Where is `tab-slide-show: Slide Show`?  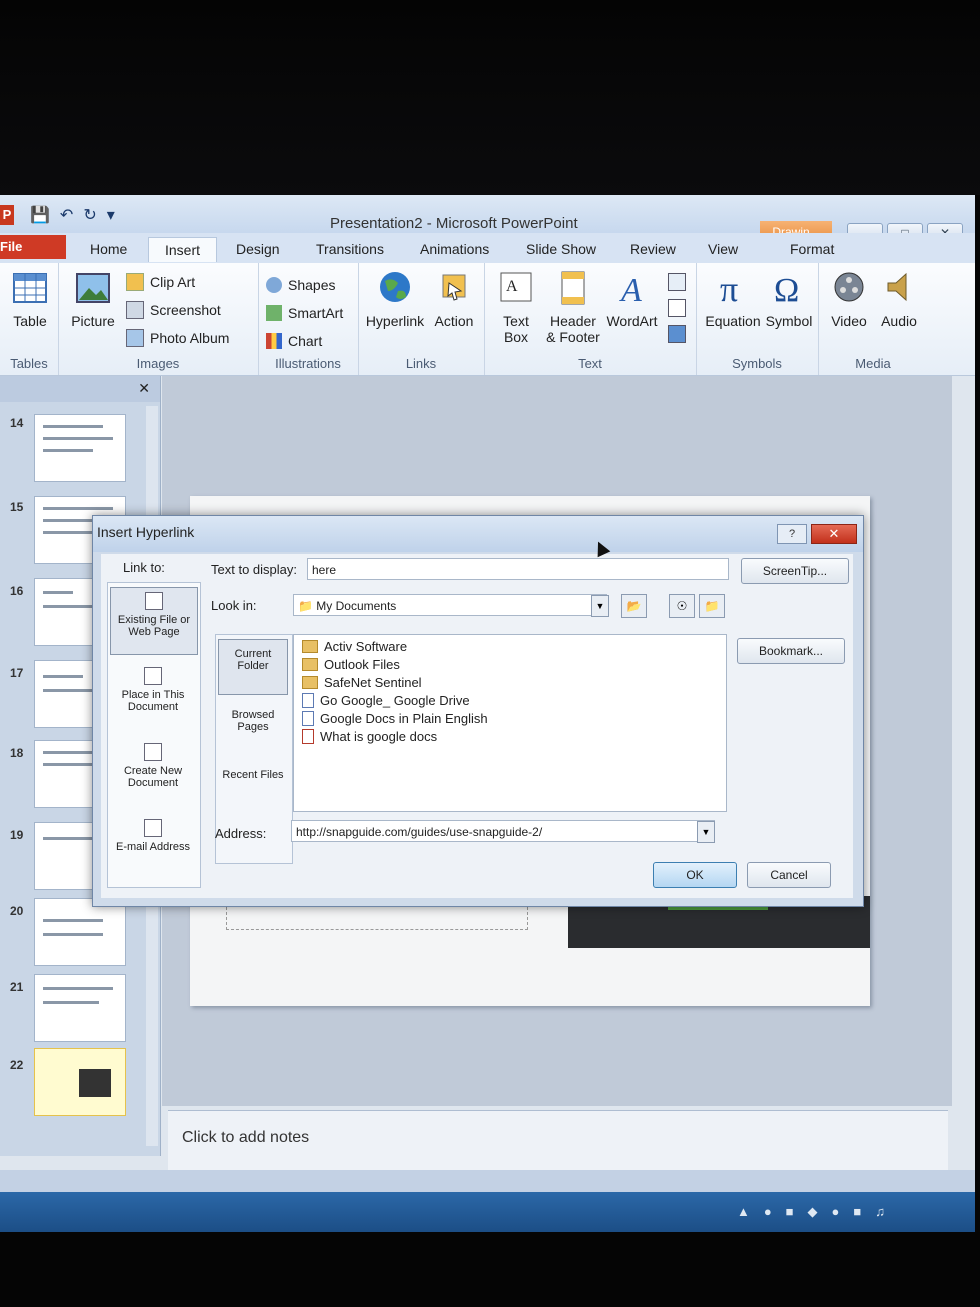
tab-slide-show: Slide Show is located at coordinates (561, 249).